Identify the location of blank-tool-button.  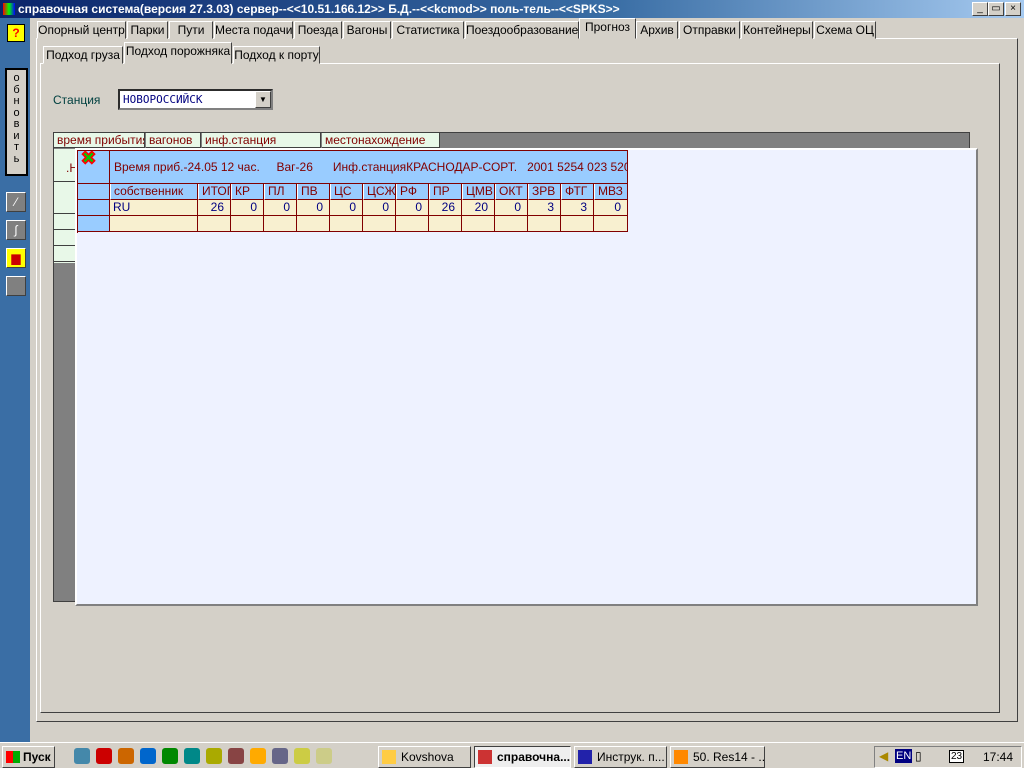
(16, 286).